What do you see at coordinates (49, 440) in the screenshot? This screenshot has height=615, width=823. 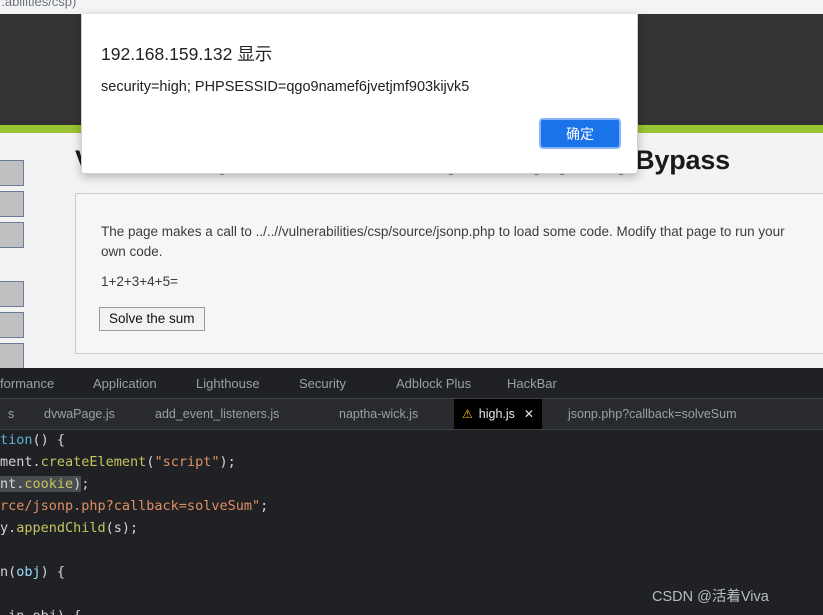 I see `code-token: () {` at bounding box center [49, 440].